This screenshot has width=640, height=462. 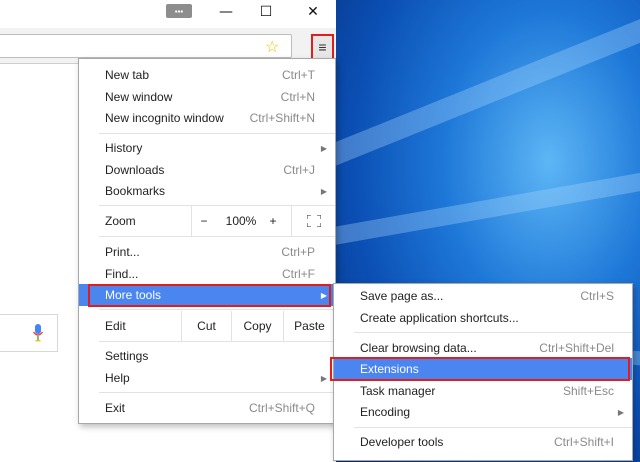 What do you see at coordinates (483, 442) in the screenshot?
I see `menu-item-developer-tools: Developer tools Ctrl+Shift+I` at bounding box center [483, 442].